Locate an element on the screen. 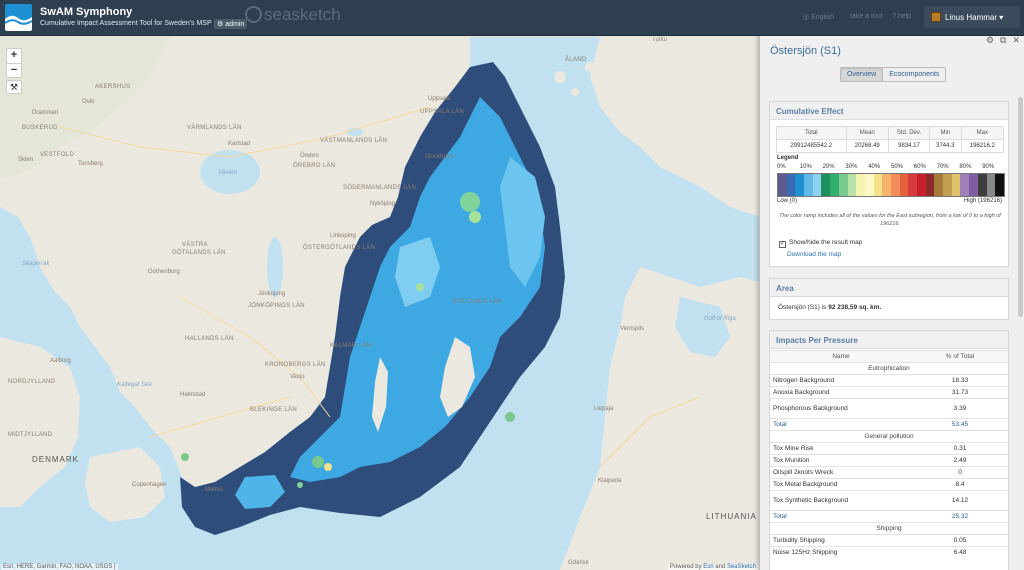 The height and width of the screenshot is (570, 1024). caret-down-icon: ▾ is located at coordinates (1001, 17).